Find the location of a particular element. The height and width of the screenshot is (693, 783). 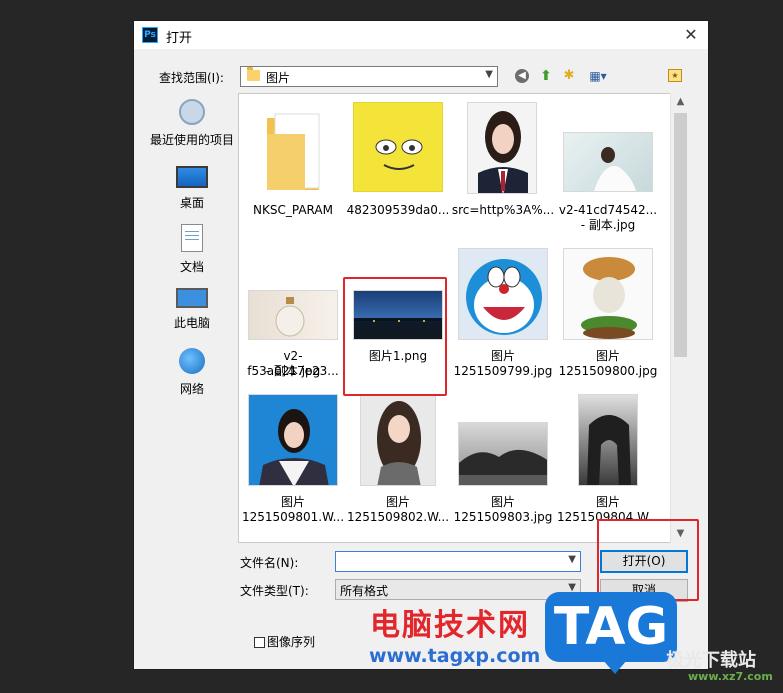

desktop-shortcut-icon: ★ is located at coordinates (675, 75).